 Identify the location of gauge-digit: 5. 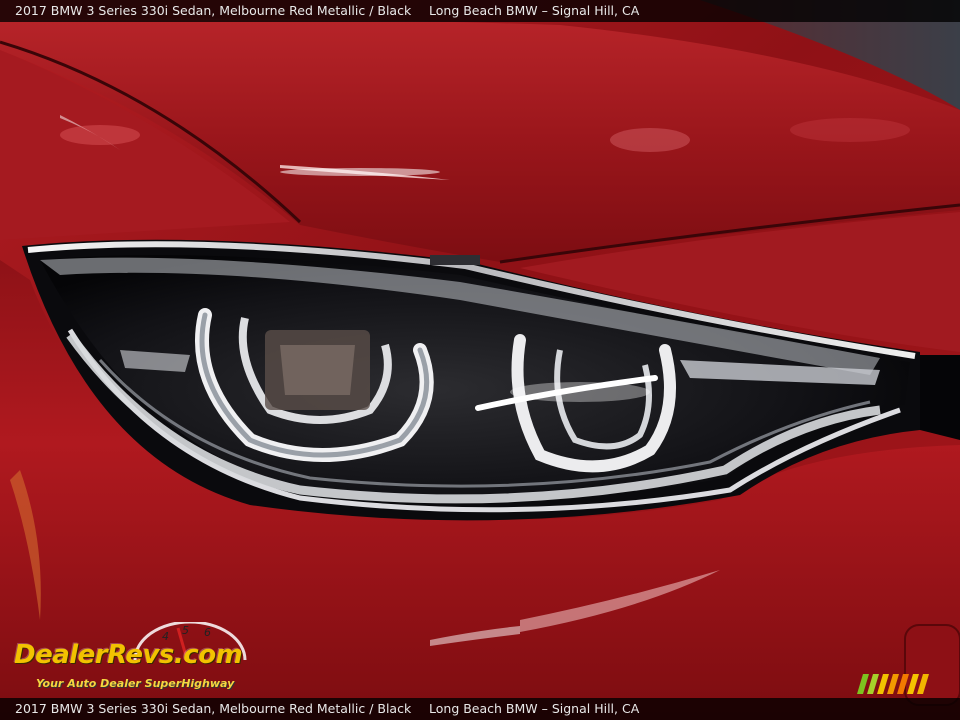
(185, 630).